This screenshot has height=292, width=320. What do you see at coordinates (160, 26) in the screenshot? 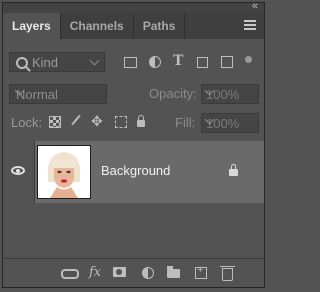
I see `tab-paths: Paths` at bounding box center [160, 26].